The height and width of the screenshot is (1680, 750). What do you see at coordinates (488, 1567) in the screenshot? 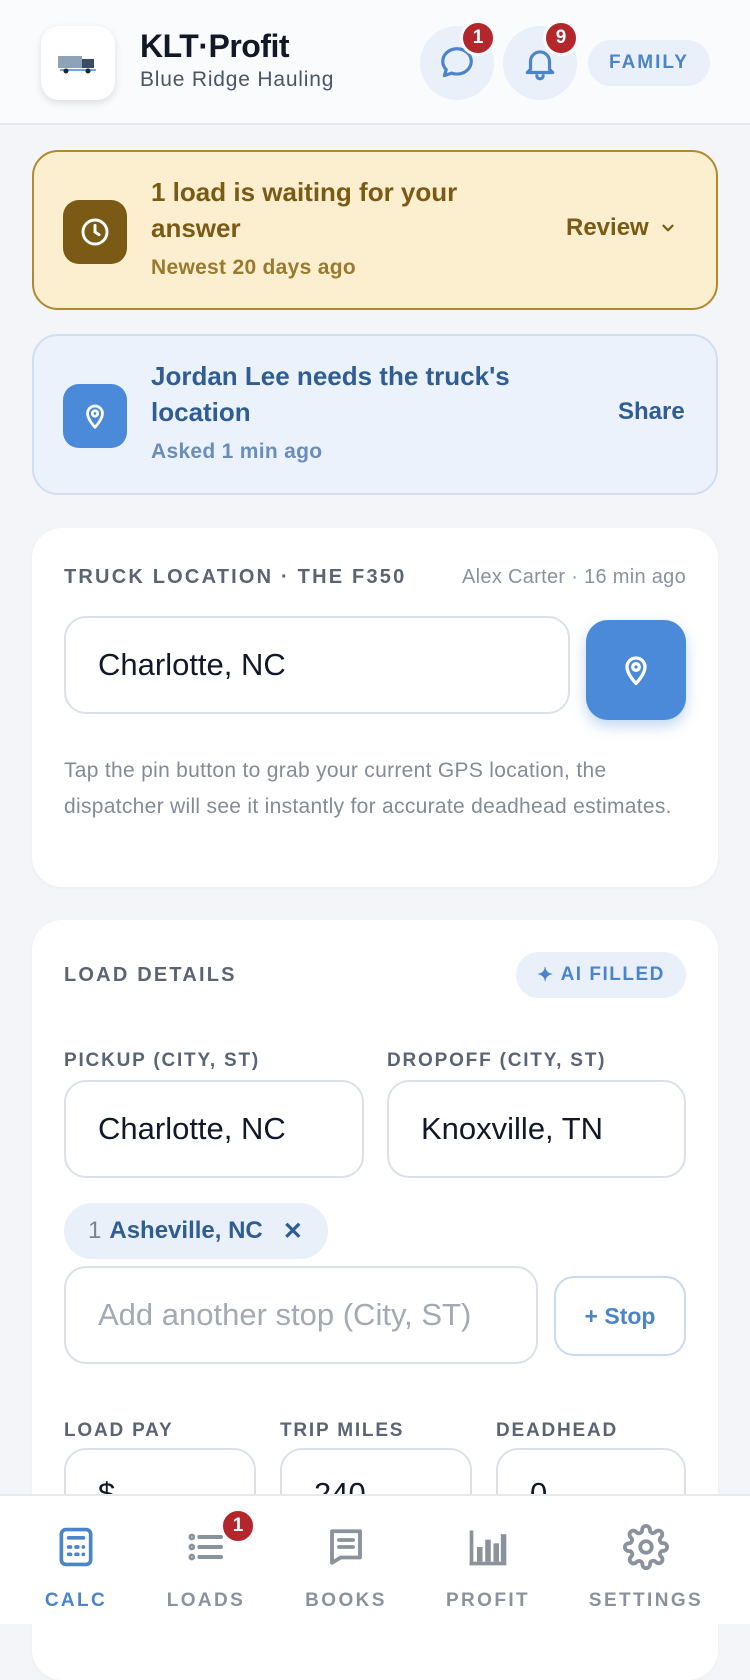
I see `nav-profit: PROFIT` at bounding box center [488, 1567].